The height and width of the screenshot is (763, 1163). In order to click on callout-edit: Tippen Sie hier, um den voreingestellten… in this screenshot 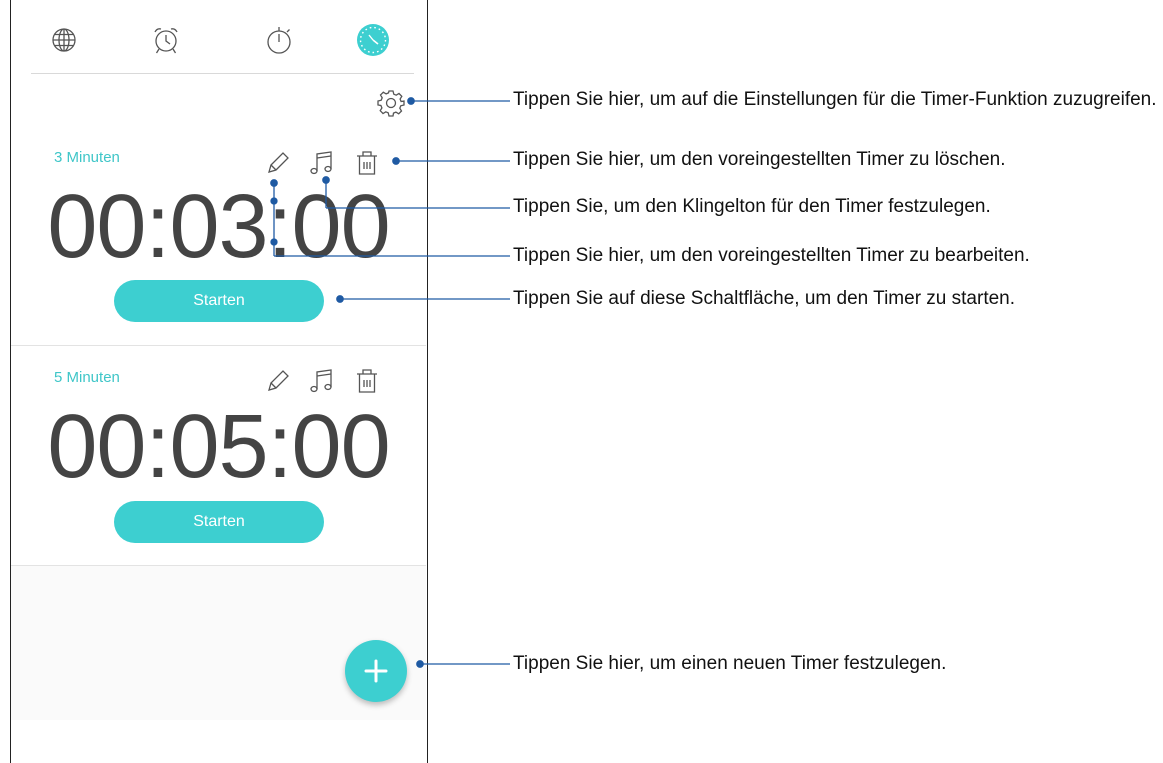, I will do `click(771, 255)`.